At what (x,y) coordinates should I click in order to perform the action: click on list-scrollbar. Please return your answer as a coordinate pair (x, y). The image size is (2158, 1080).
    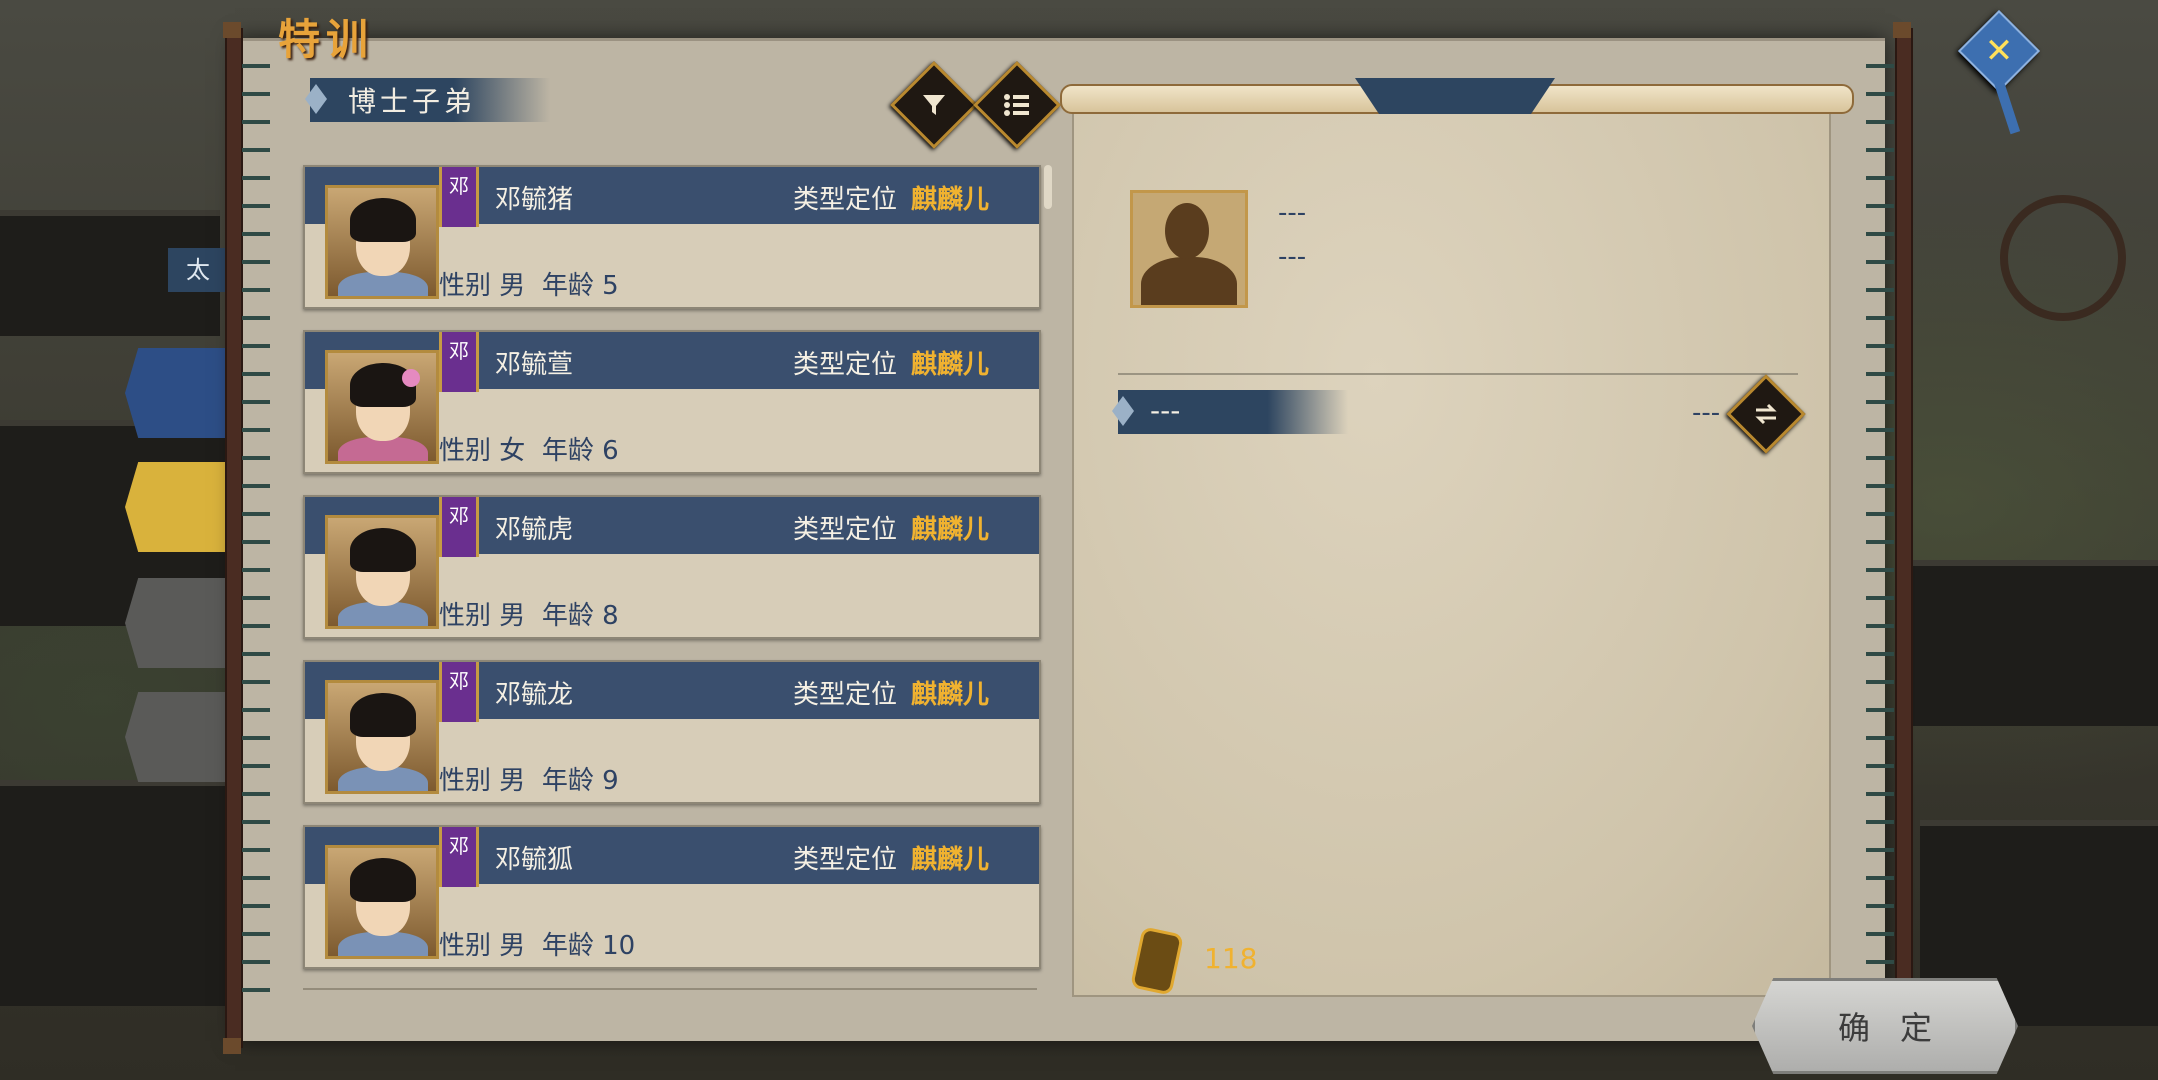
    Looking at the image, I should click on (1048, 187).